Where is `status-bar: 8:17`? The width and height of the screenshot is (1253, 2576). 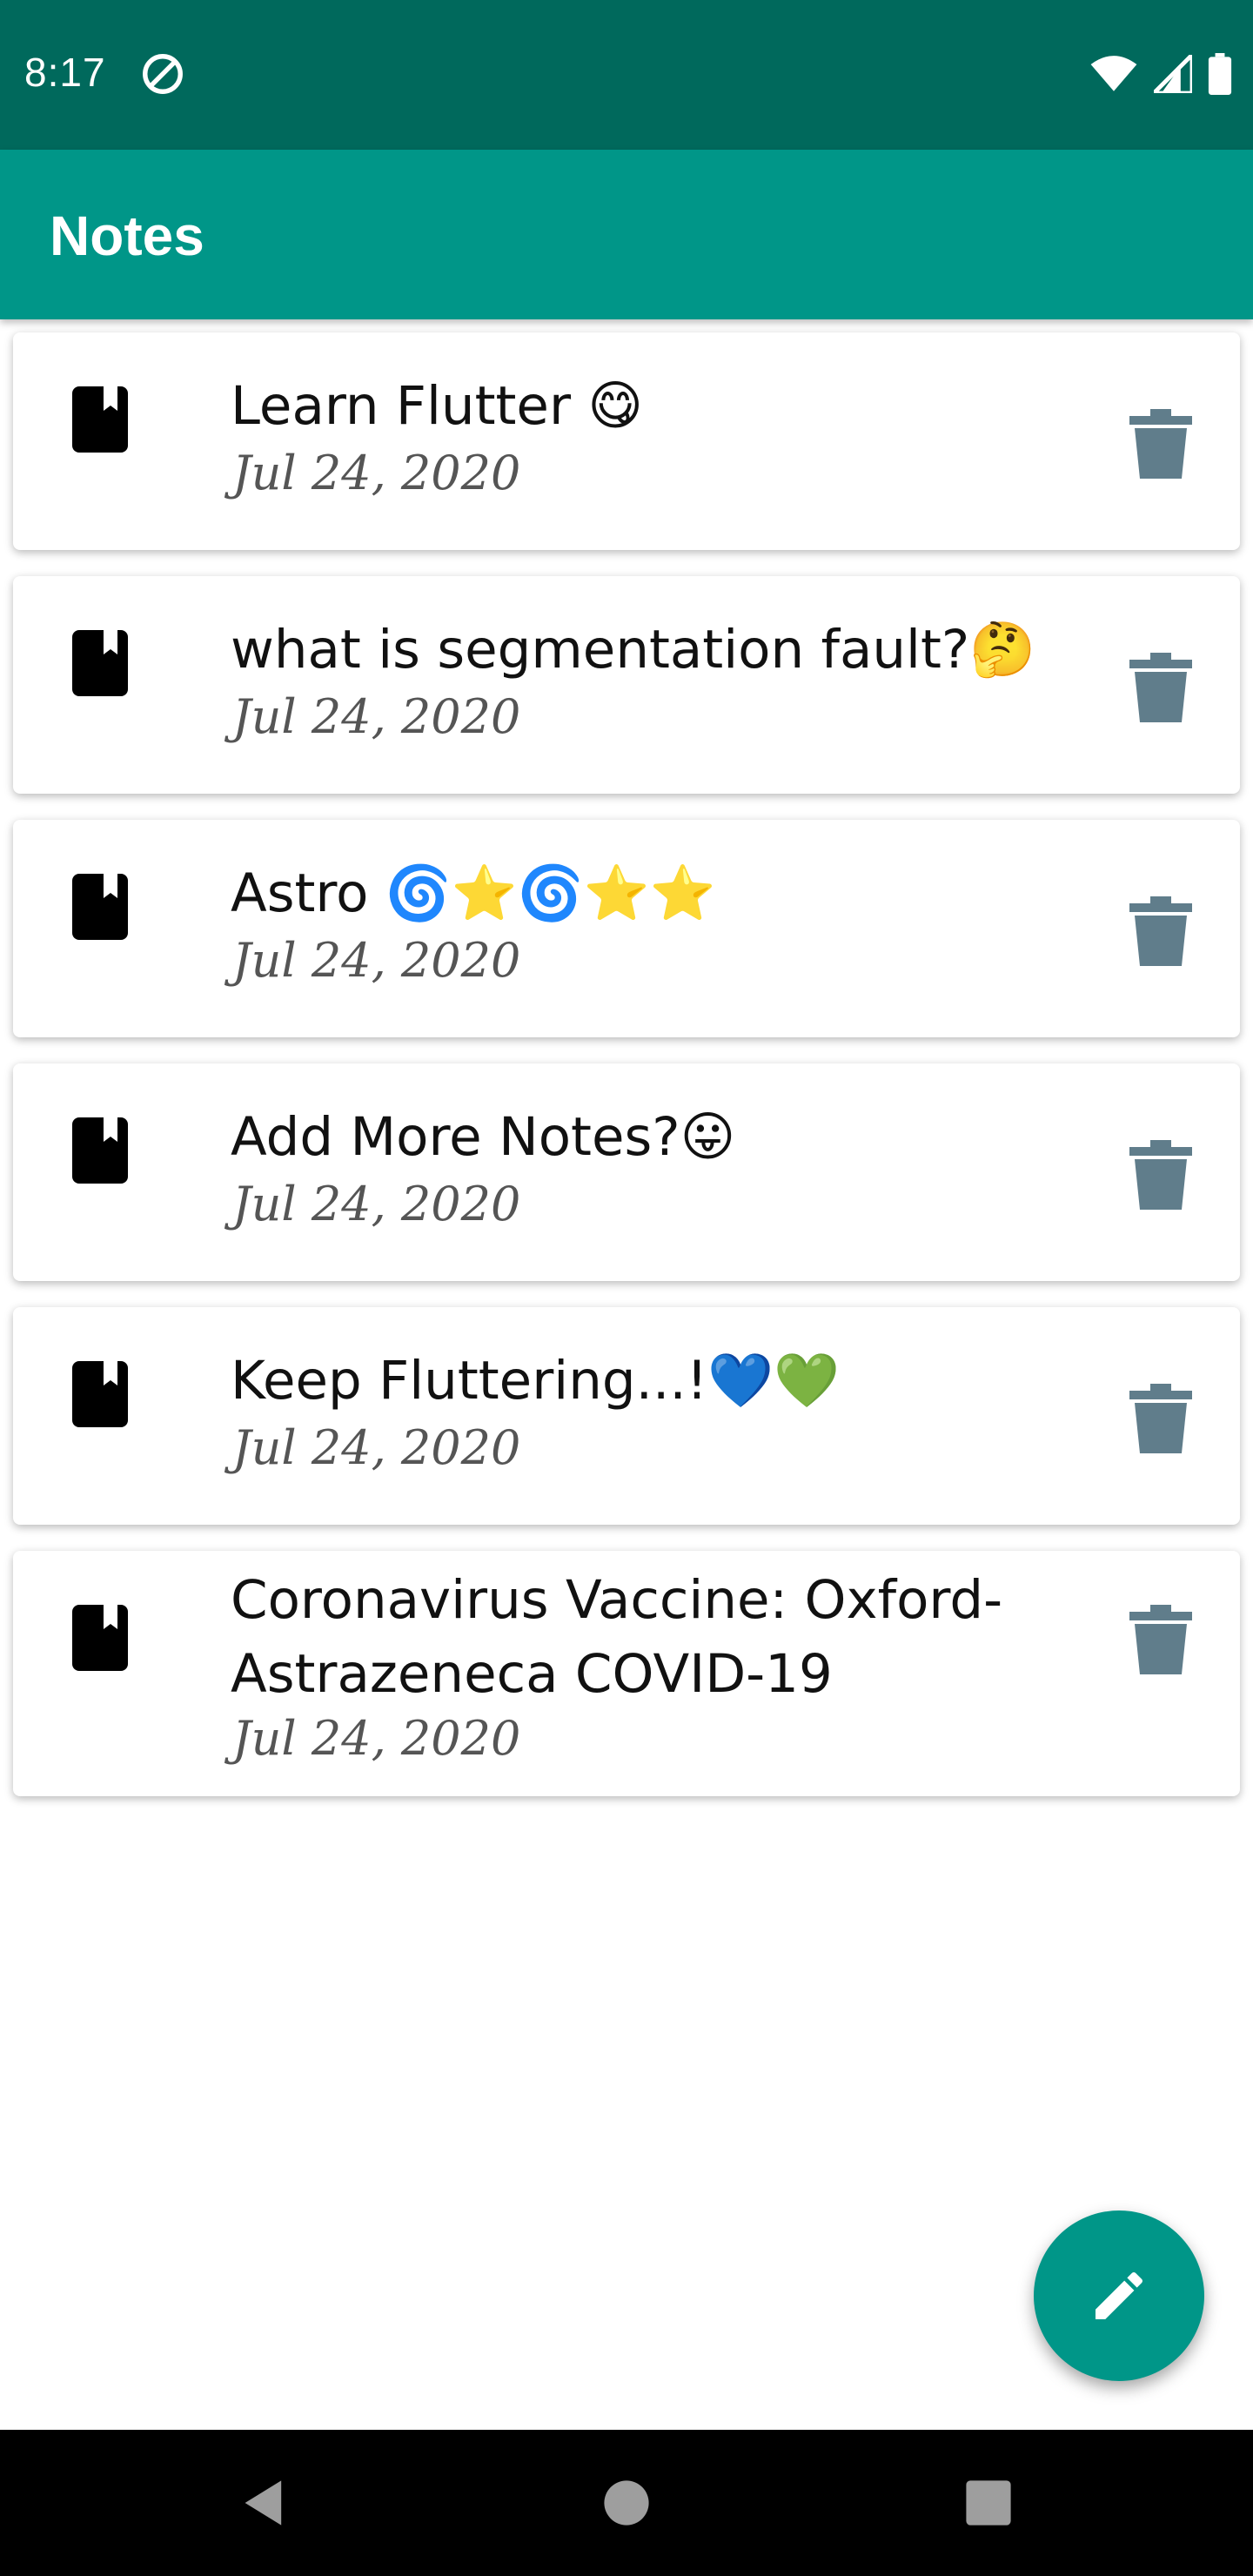 status-bar: 8:17 is located at coordinates (626, 75).